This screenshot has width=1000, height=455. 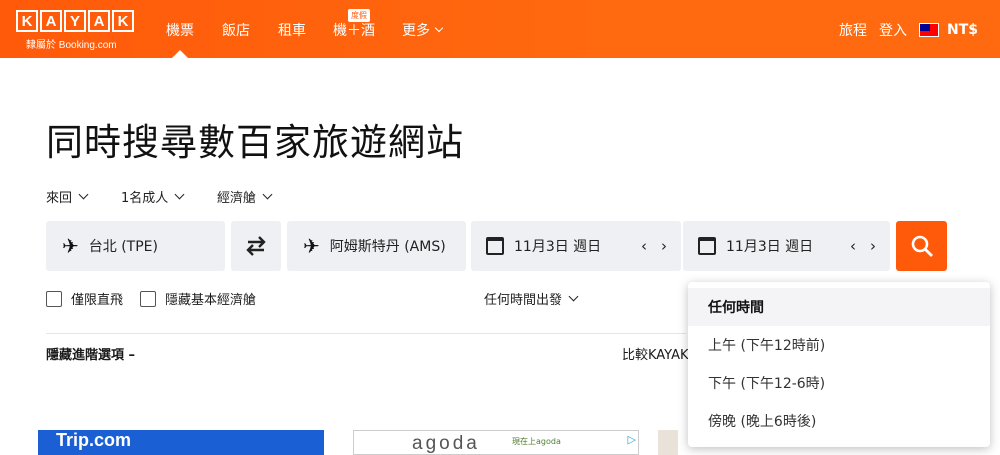 What do you see at coordinates (97, 300) in the screenshot?
I see `nonstop-label: 僅限直飛` at bounding box center [97, 300].